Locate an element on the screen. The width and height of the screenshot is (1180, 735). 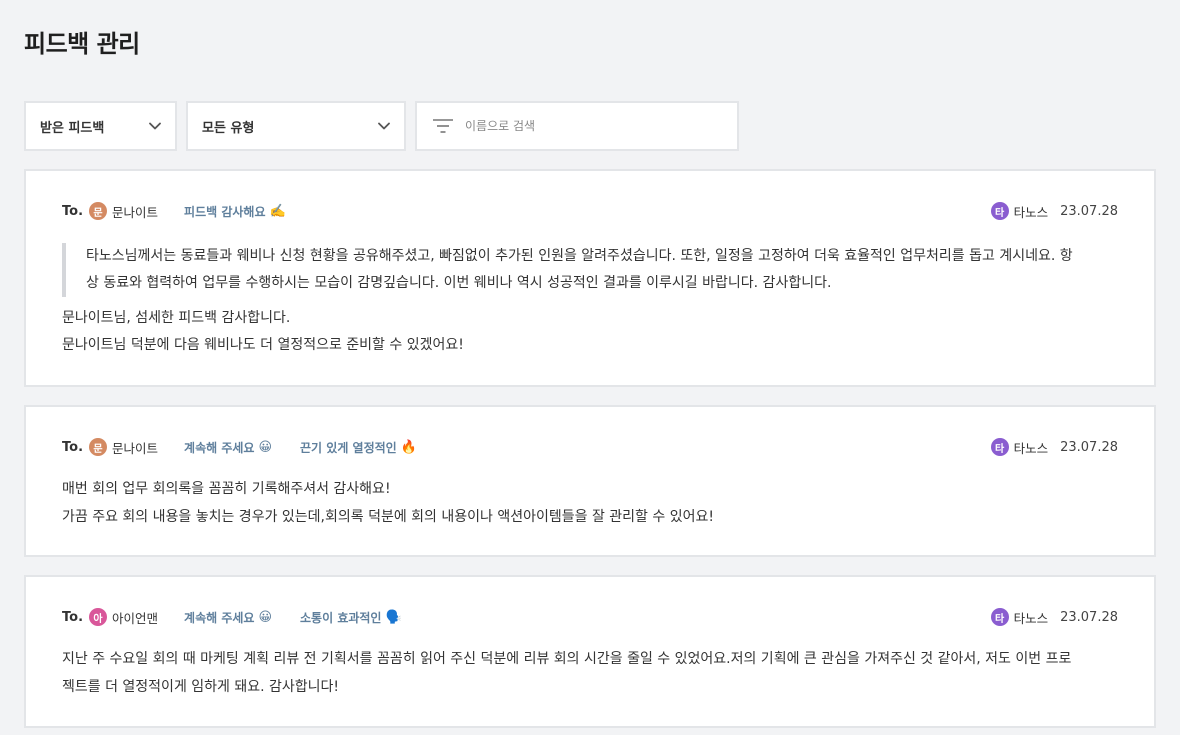
received-feedback-dropdown: 받은 피드백 is located at coordinates (100, 126).